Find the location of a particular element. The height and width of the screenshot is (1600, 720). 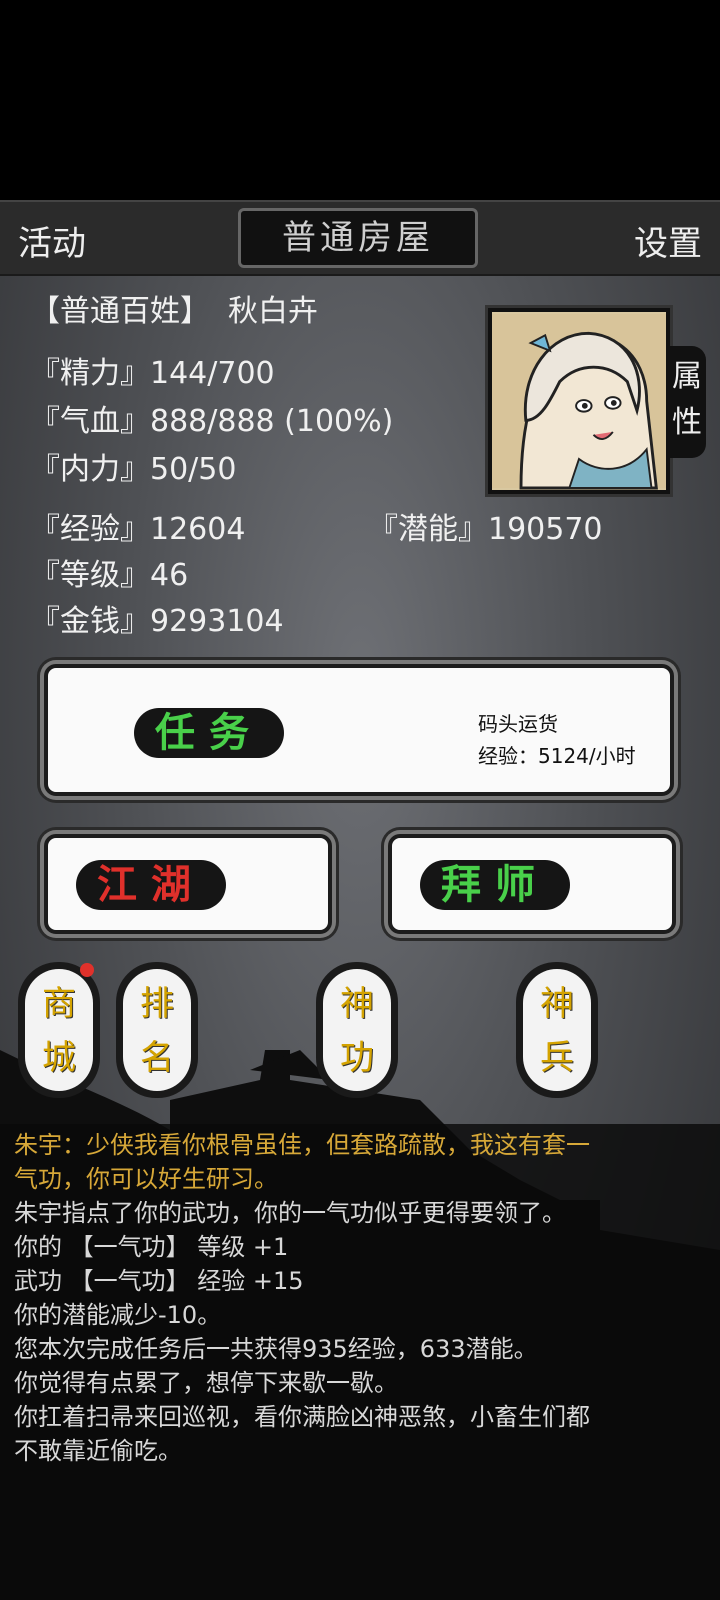

log-line: 你的潜能减少-10。 is located at coordinates (118, 1315).